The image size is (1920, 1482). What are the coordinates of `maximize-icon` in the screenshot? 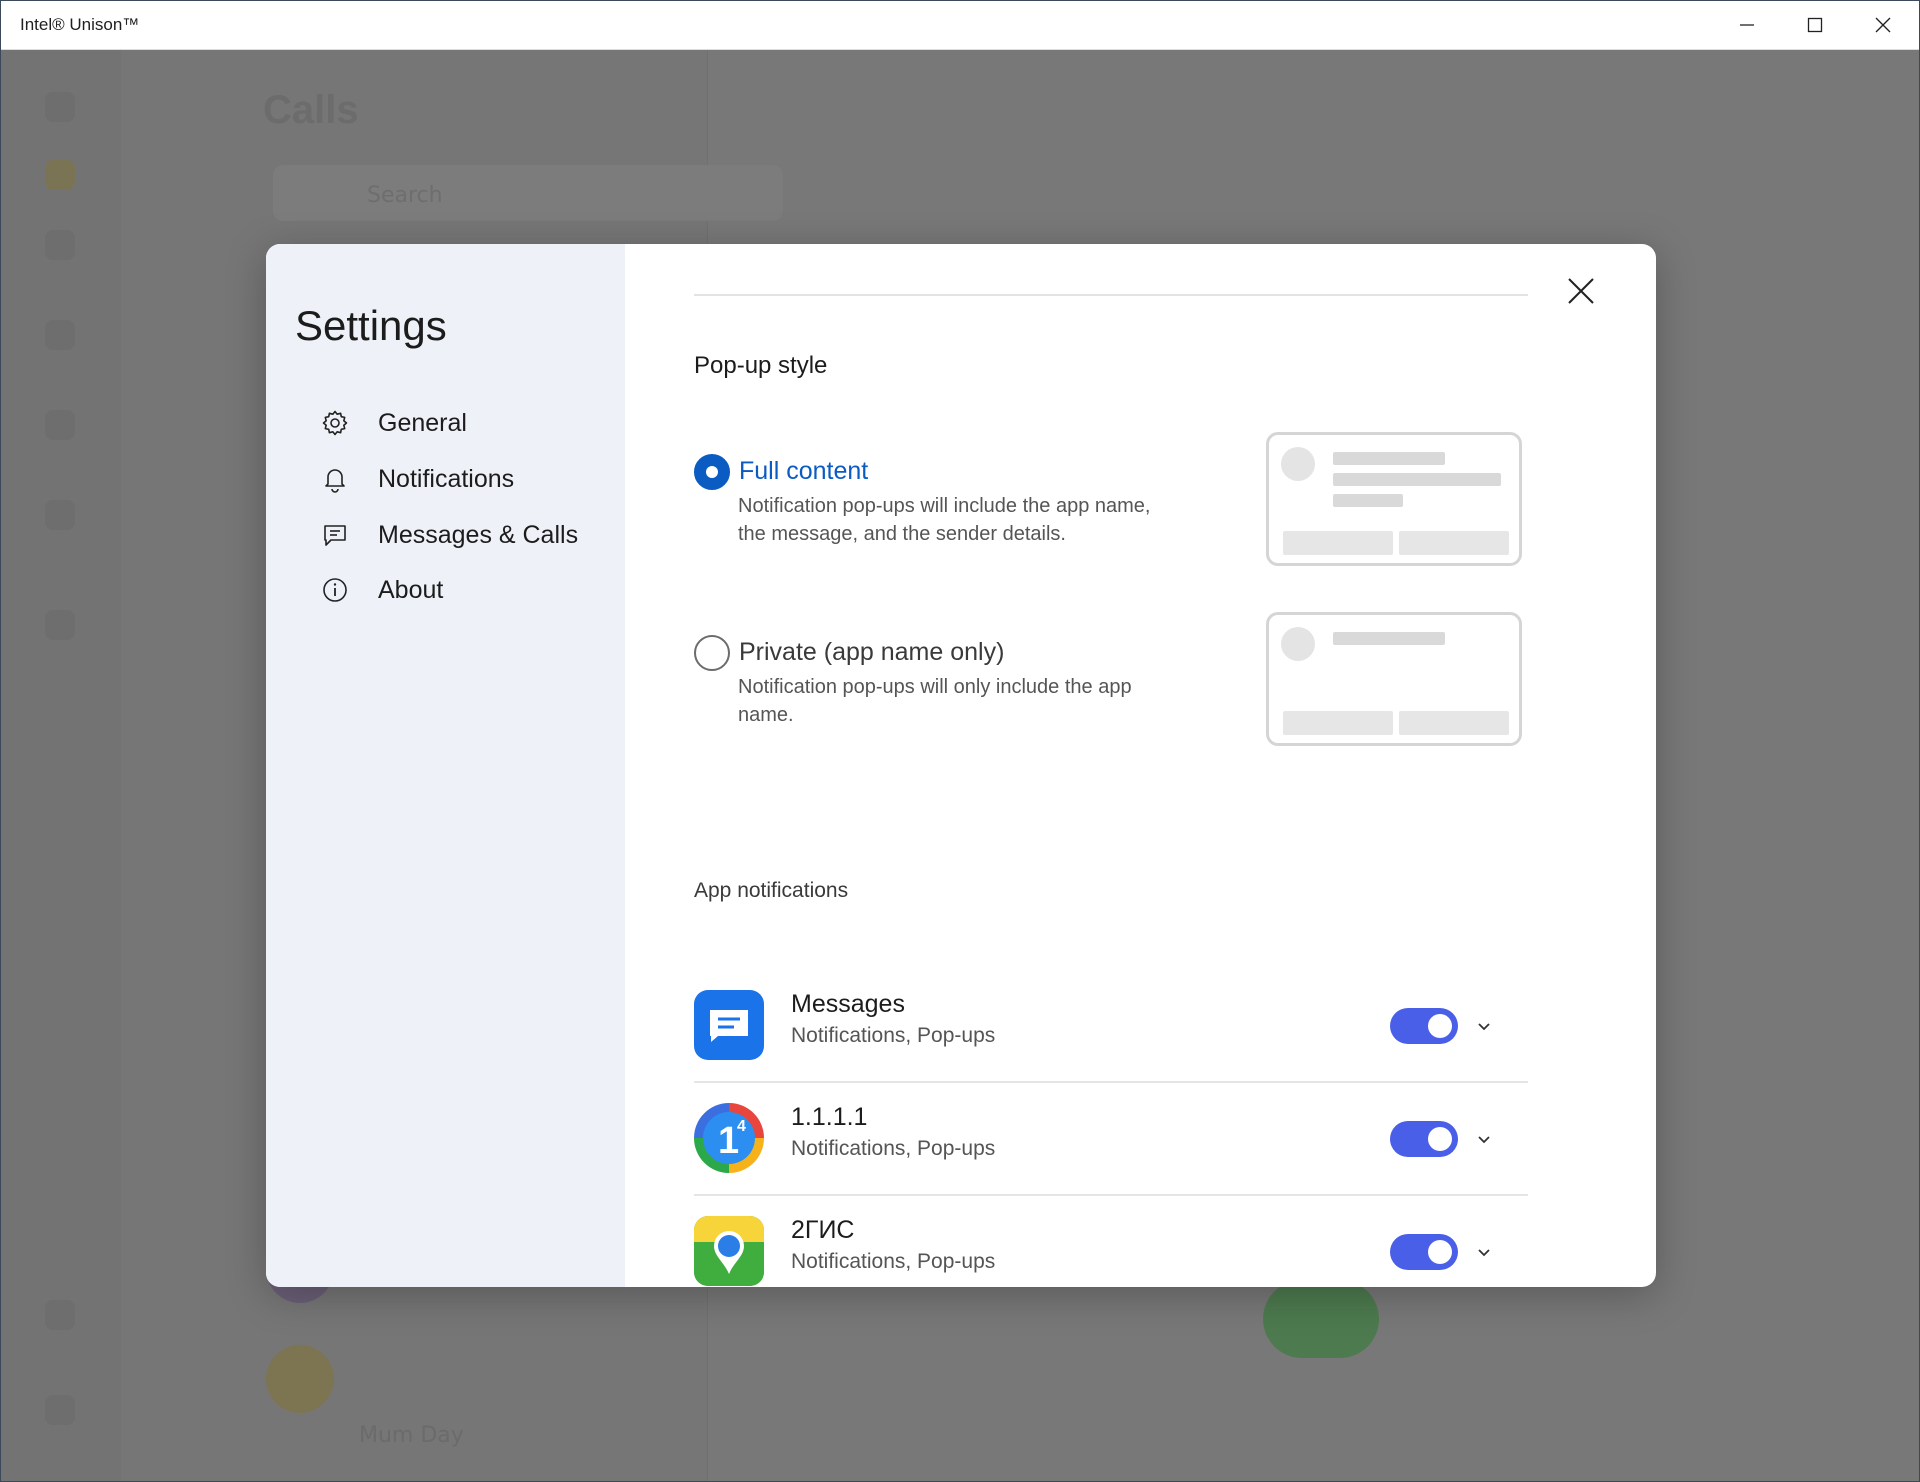 It's located at (1815, 25).